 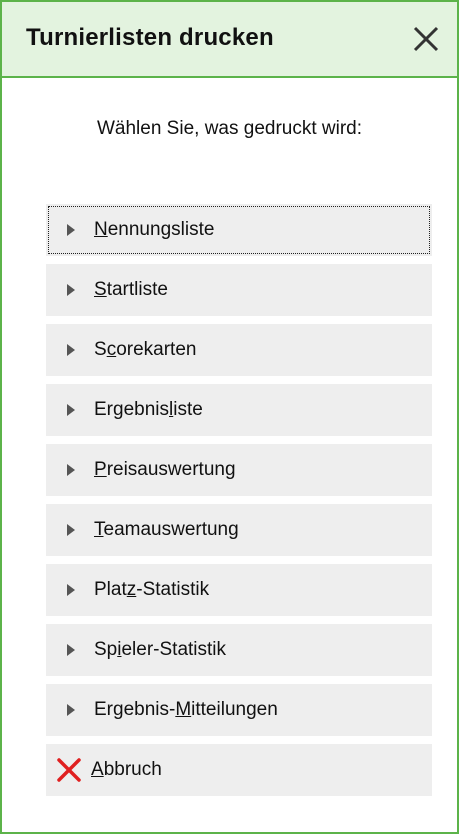 I want to click on menu-item-label: Scorekarten, so click(x=145, y=349).